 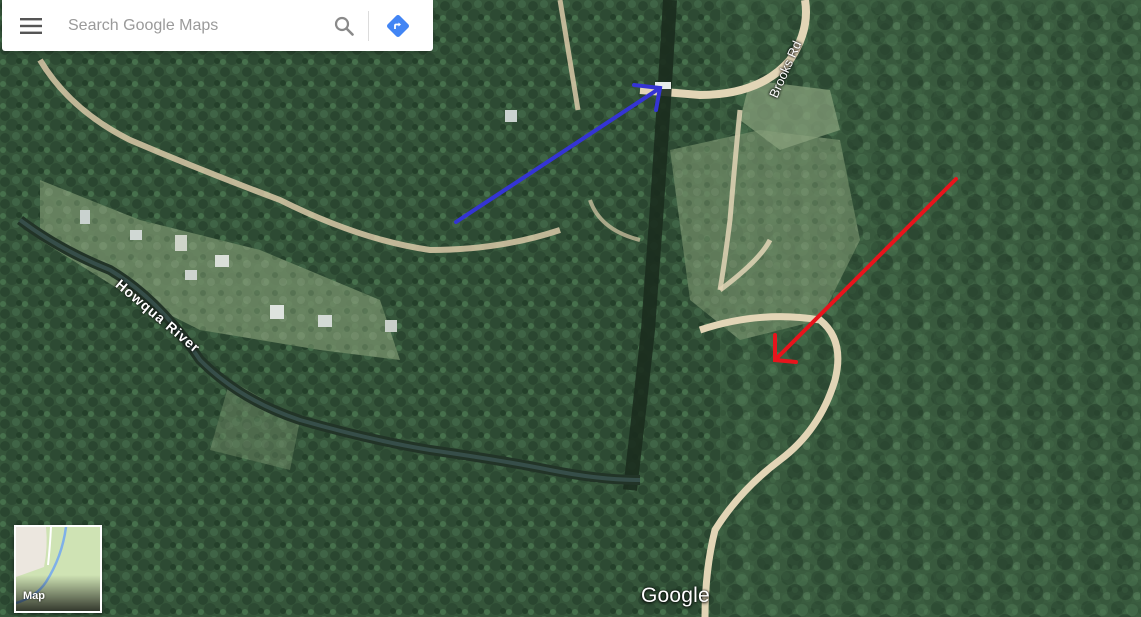 I want to click on directions-icon, so click(x=398, y=25).